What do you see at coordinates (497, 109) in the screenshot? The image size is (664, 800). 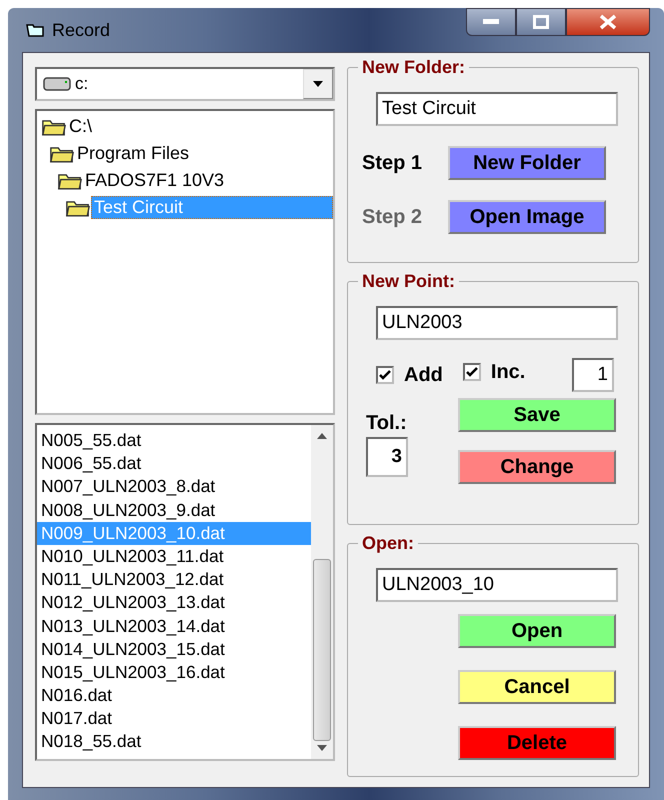 I see `folder-name-field: Test Circuit` at bounding box center [497, 109].